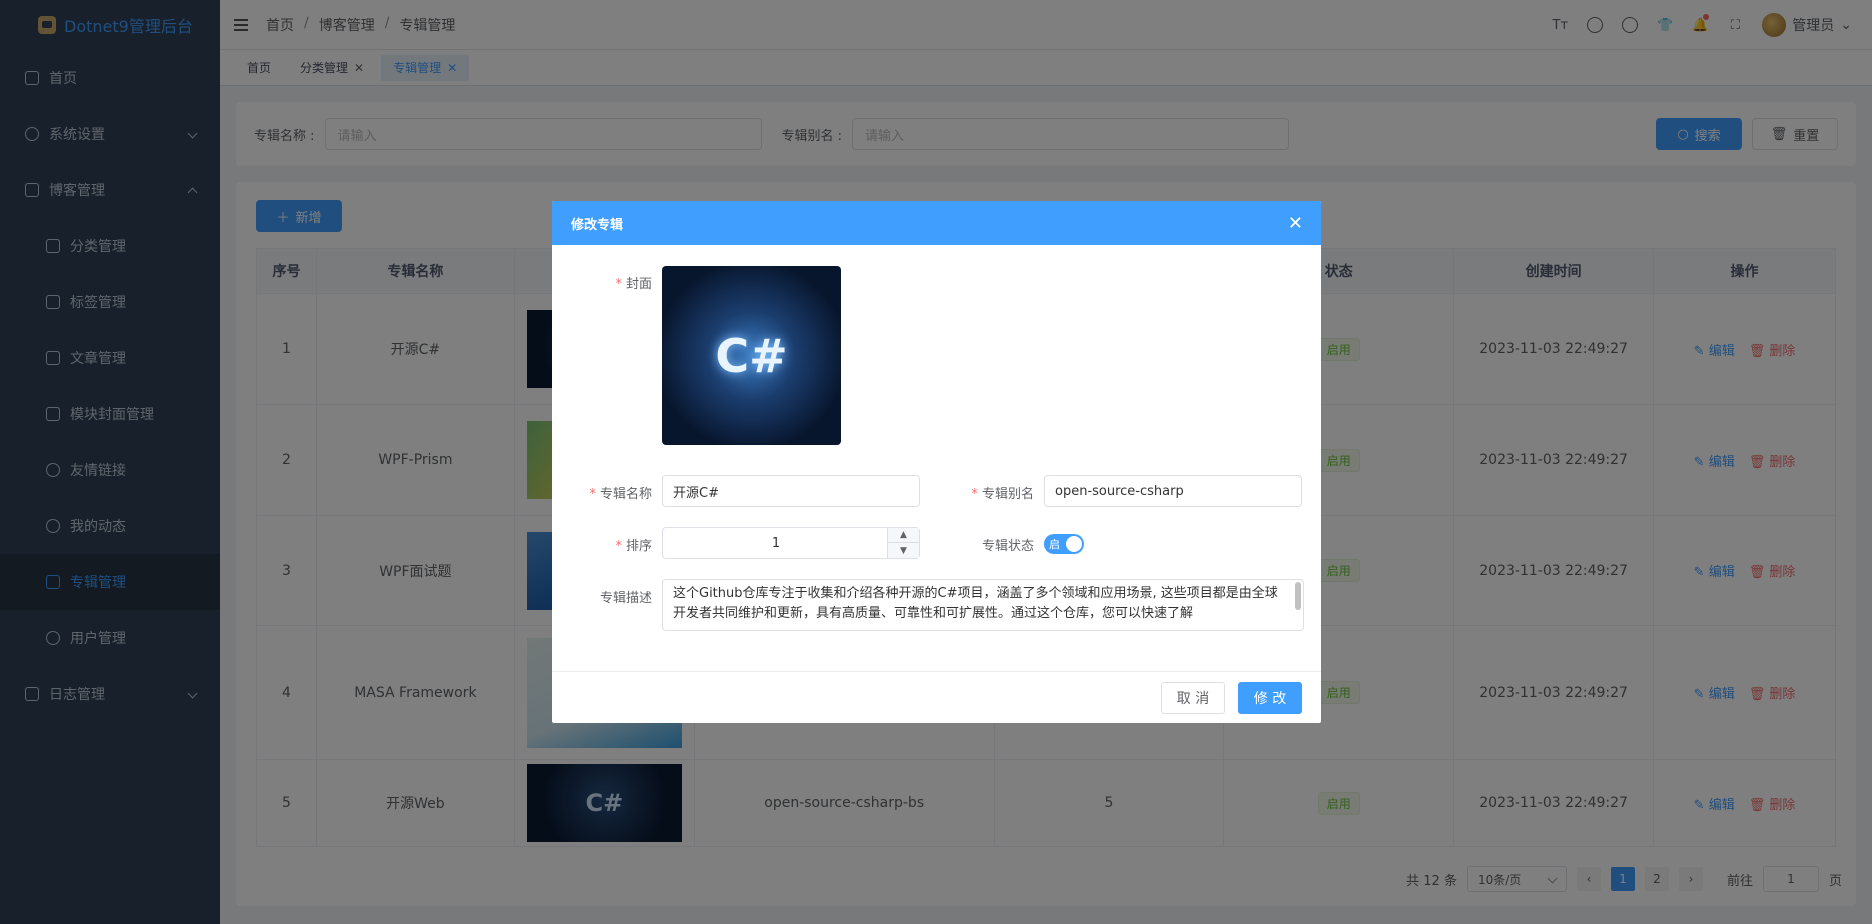 Image resolution: width=1872 pixels, height=924 pixels. Describe the element at coordinates (936, 223) in the screenshot. I see `dialog-header: 修改专辑 ✕` at that location.